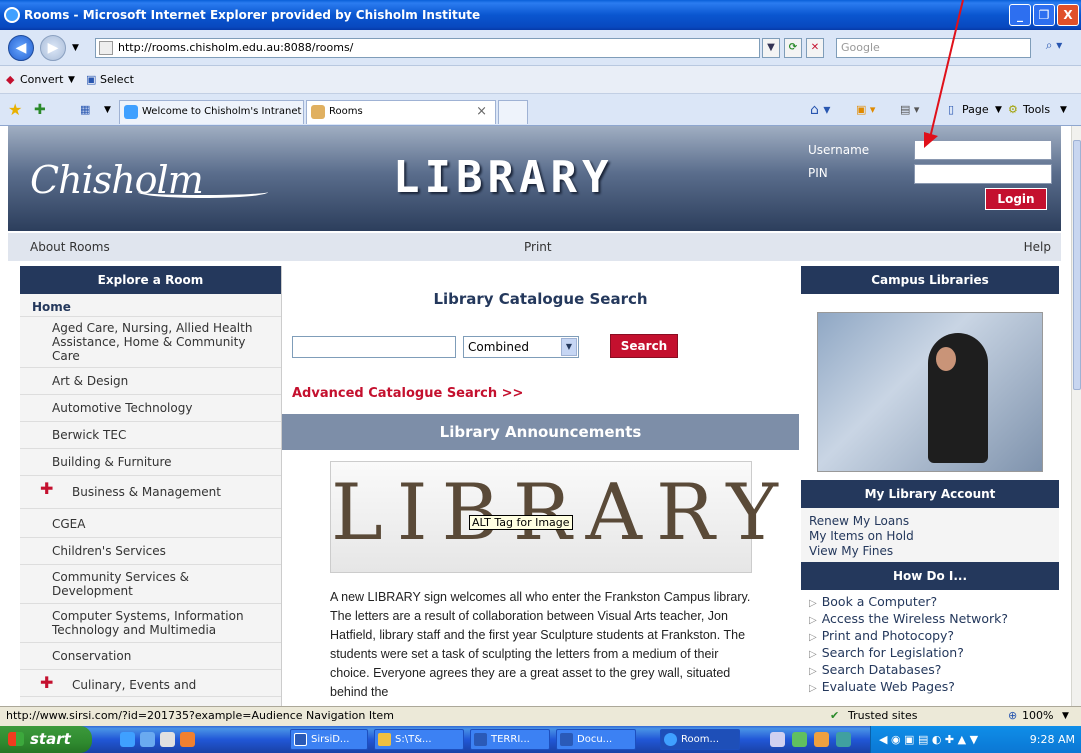 The height and width of the screenshot is (753, 1081). What do you see at coordinates (771, 48) in the screenshot?
I see `url-dropdown-icon: ▼` at bounding box center [771, 48].